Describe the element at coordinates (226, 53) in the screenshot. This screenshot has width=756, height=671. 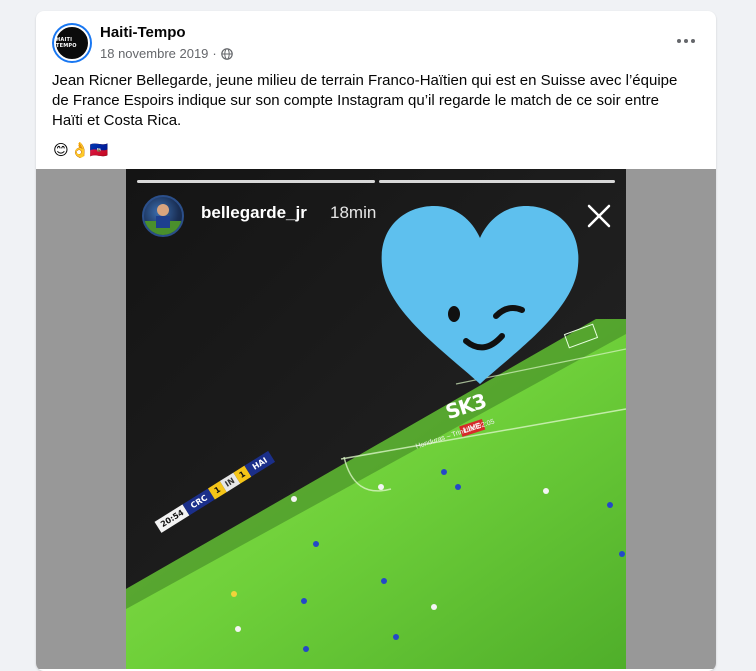
I see `globe-icon` at that location.